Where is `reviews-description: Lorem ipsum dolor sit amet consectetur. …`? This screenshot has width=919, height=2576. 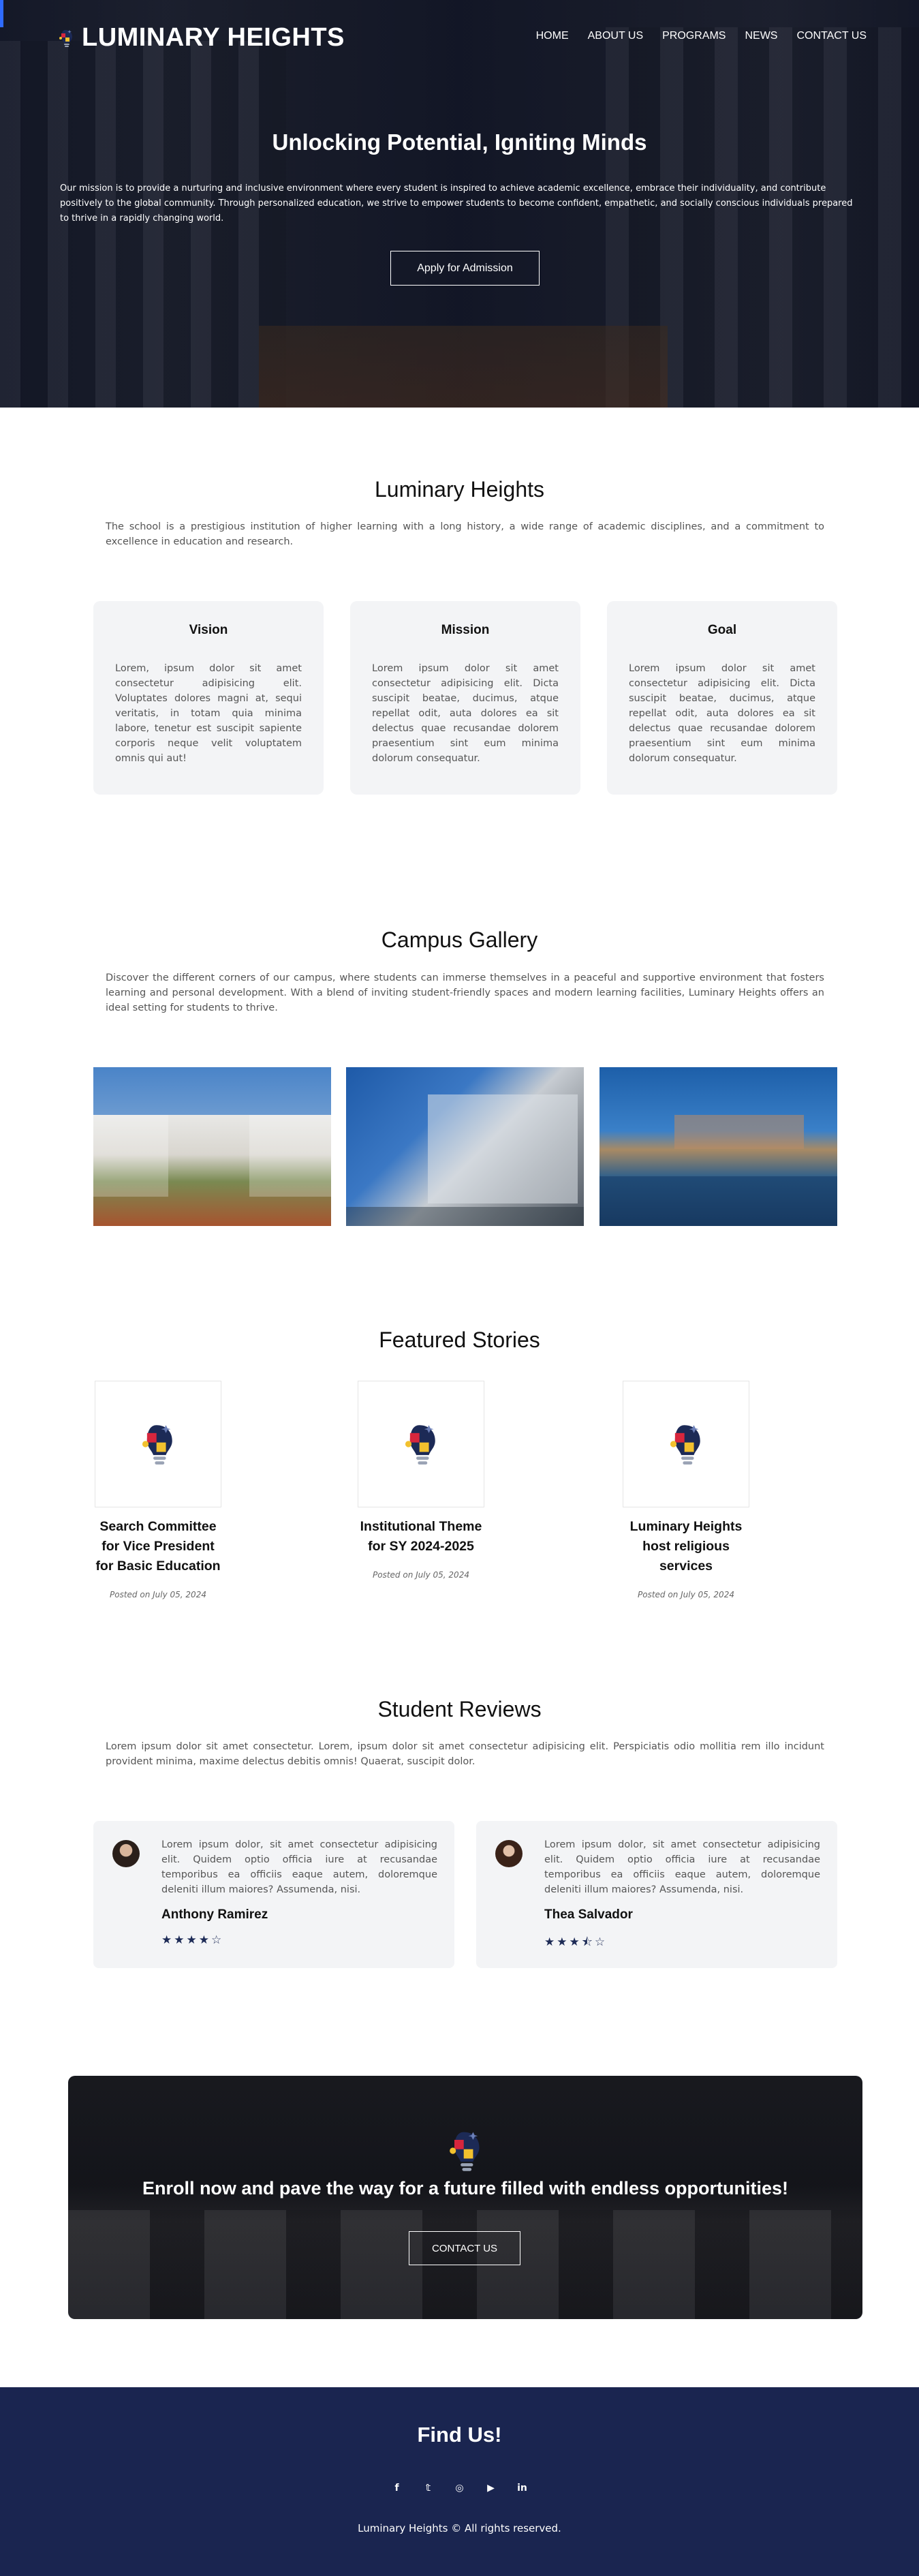 reviews-description: Lorem ipsum dolor sit amet consectetur. … is located at coordinates (465, 1754).